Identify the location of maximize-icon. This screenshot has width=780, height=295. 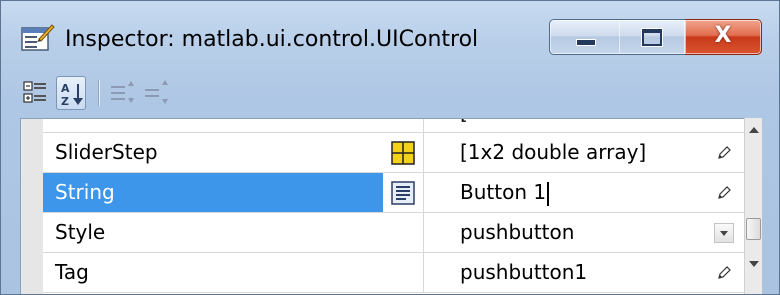
(652, 37).